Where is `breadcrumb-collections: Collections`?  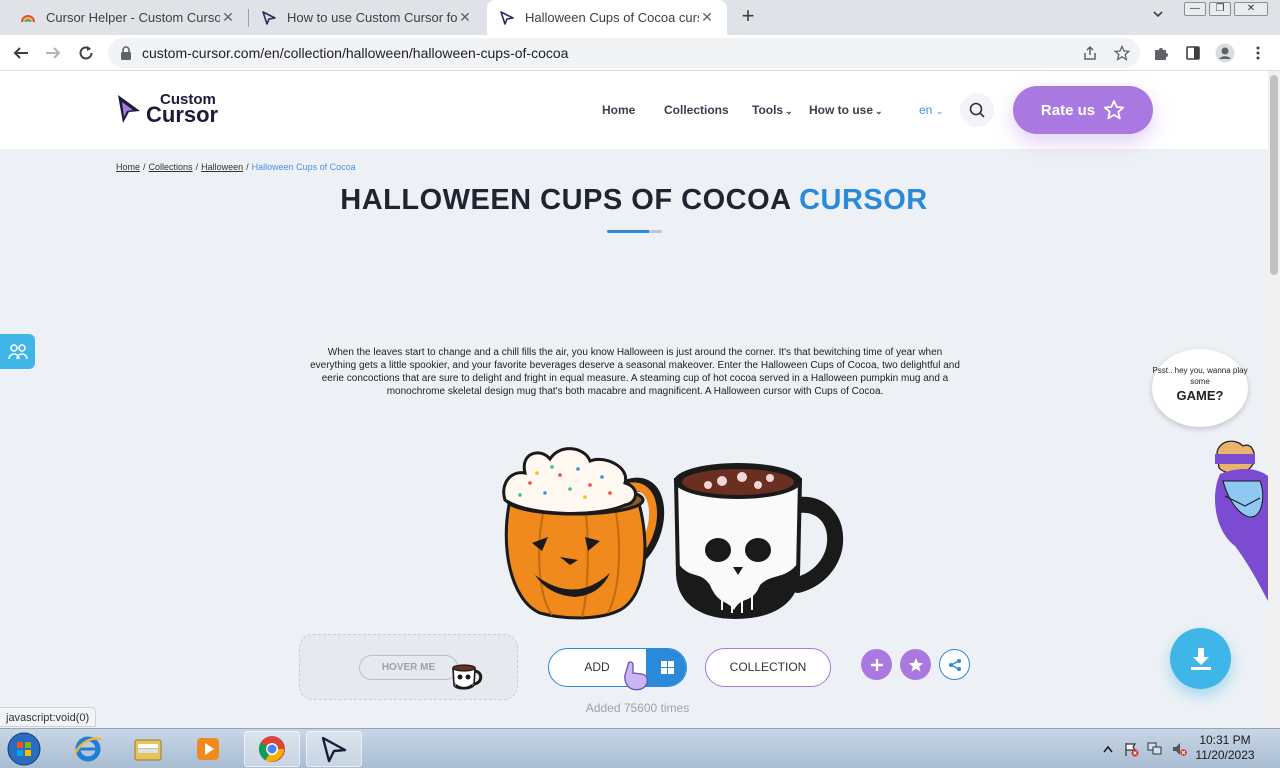
breadcrumb-collections: Collections is located at coordinates (171, 167).